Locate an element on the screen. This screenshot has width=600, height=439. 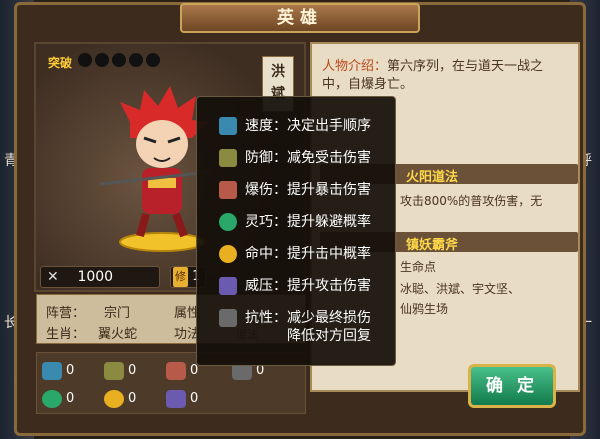
skill-description: 生命点 is located at coordinates (418, 267).